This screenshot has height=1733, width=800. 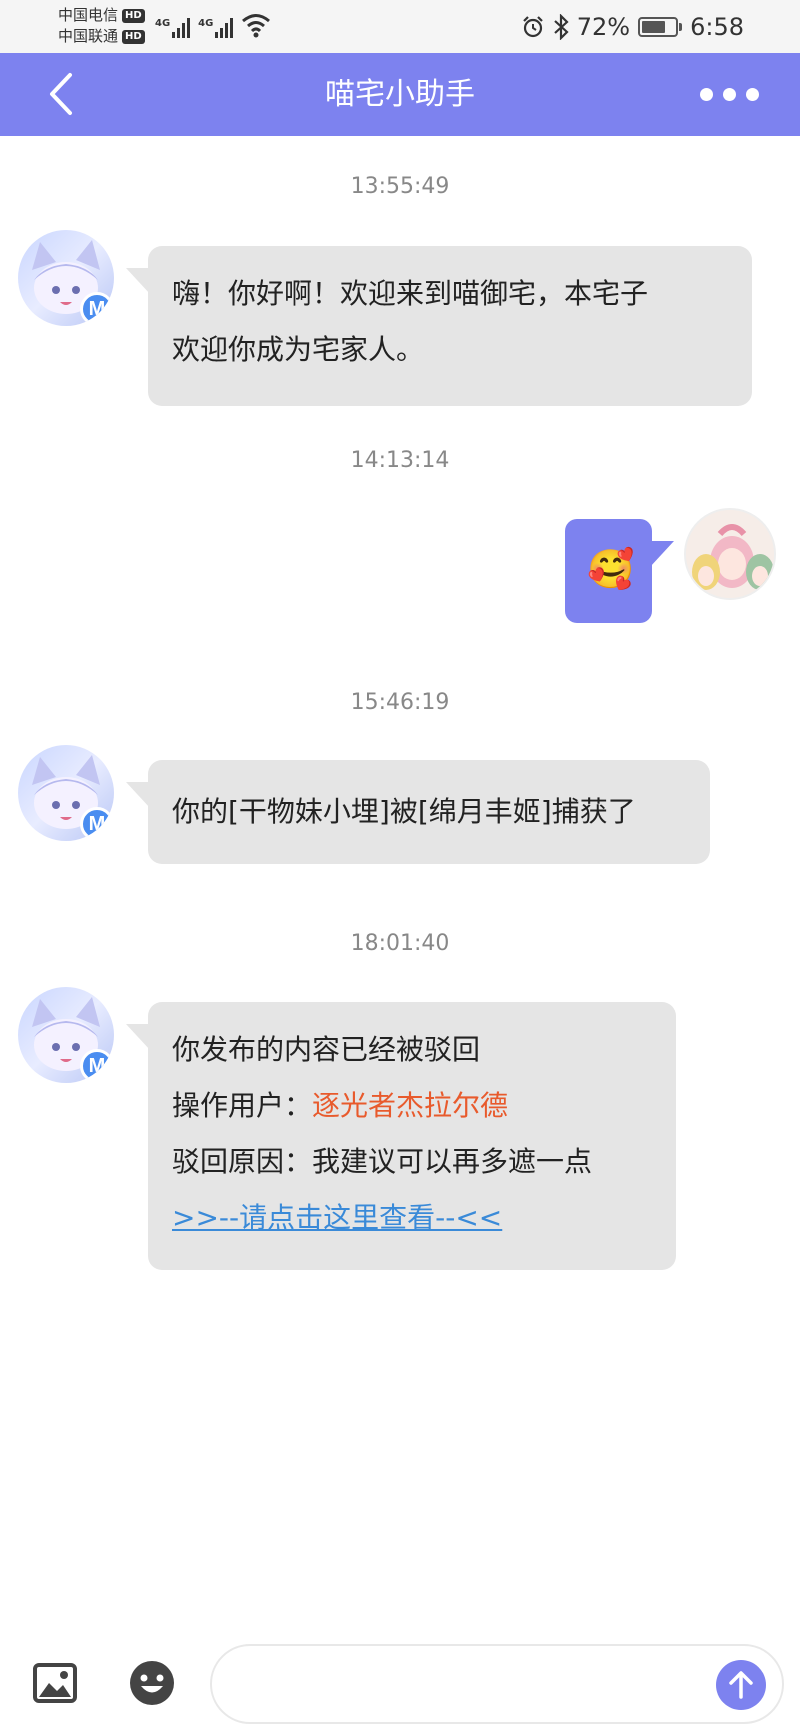 What do you see at coordinates (561, 26) in the screenshot?
I see `bluetooth-icon` at bounding box center [561, 26].